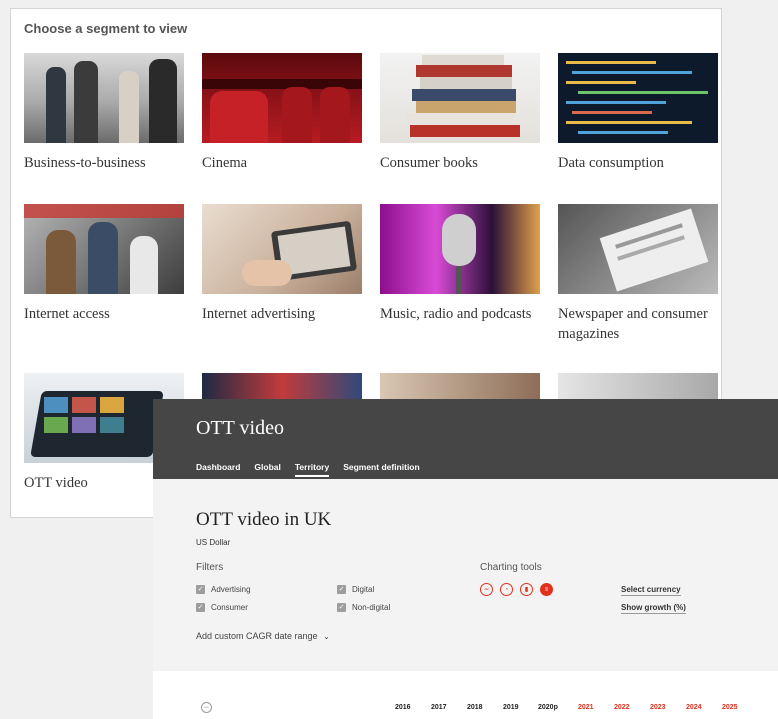  I want to click on currency-label: US Dollar, so click(213, 542).